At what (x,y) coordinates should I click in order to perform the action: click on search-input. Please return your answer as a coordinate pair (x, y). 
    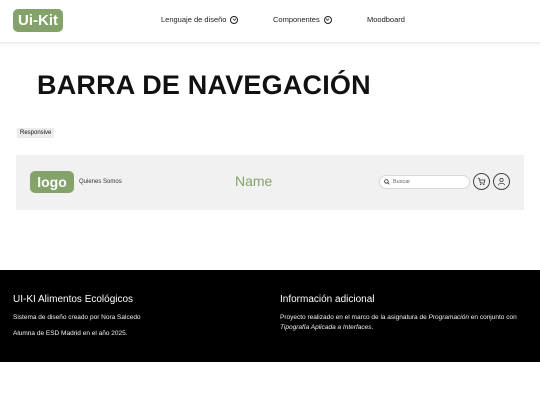
    Looking at the image, I should click on (428, 182).